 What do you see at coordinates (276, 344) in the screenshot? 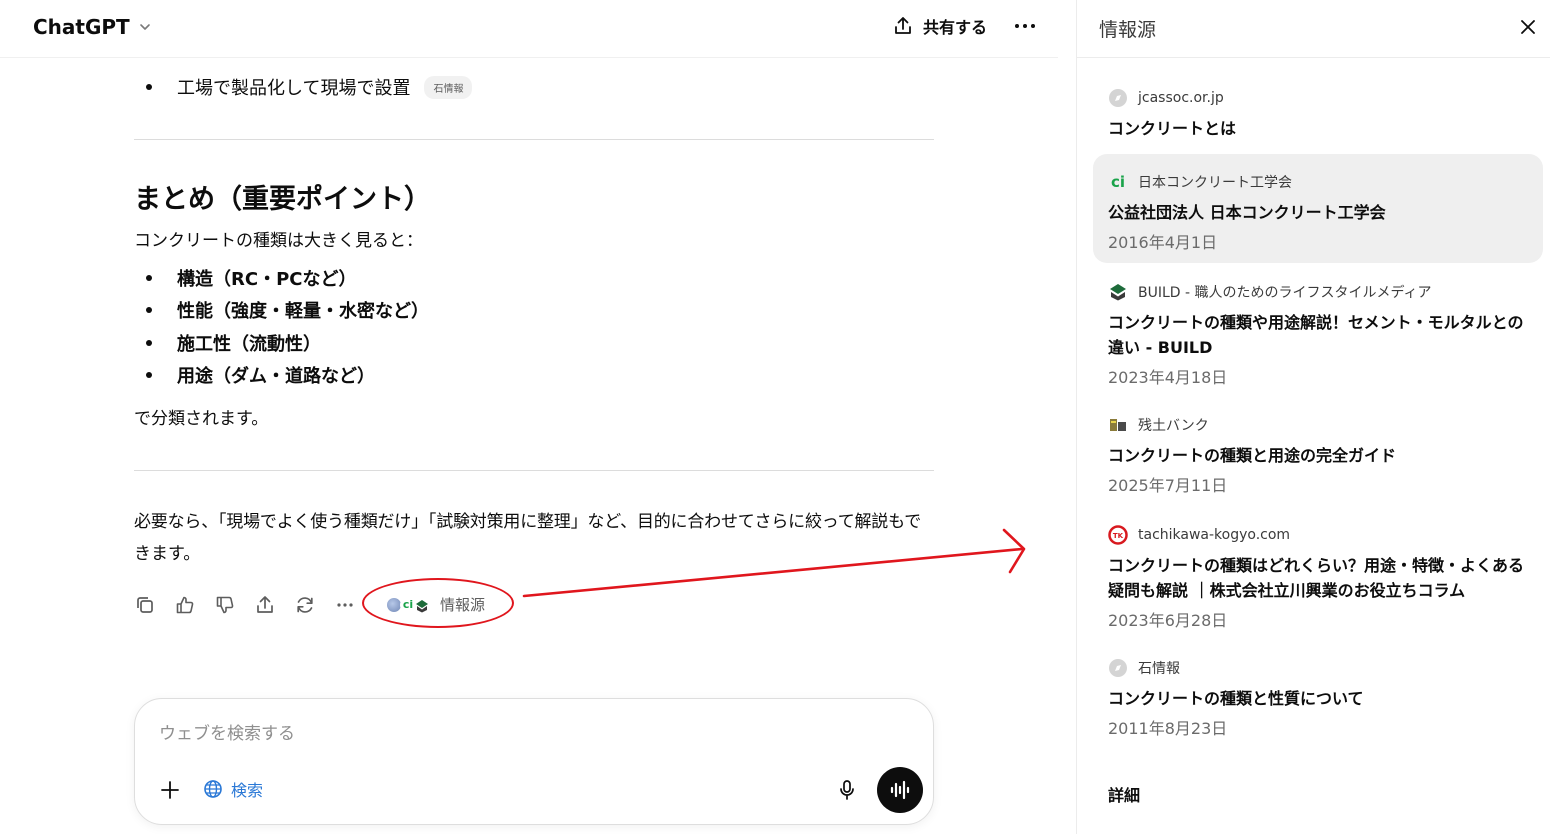
I see `point-rest: （流動性）` at bounding box center [276, 344].